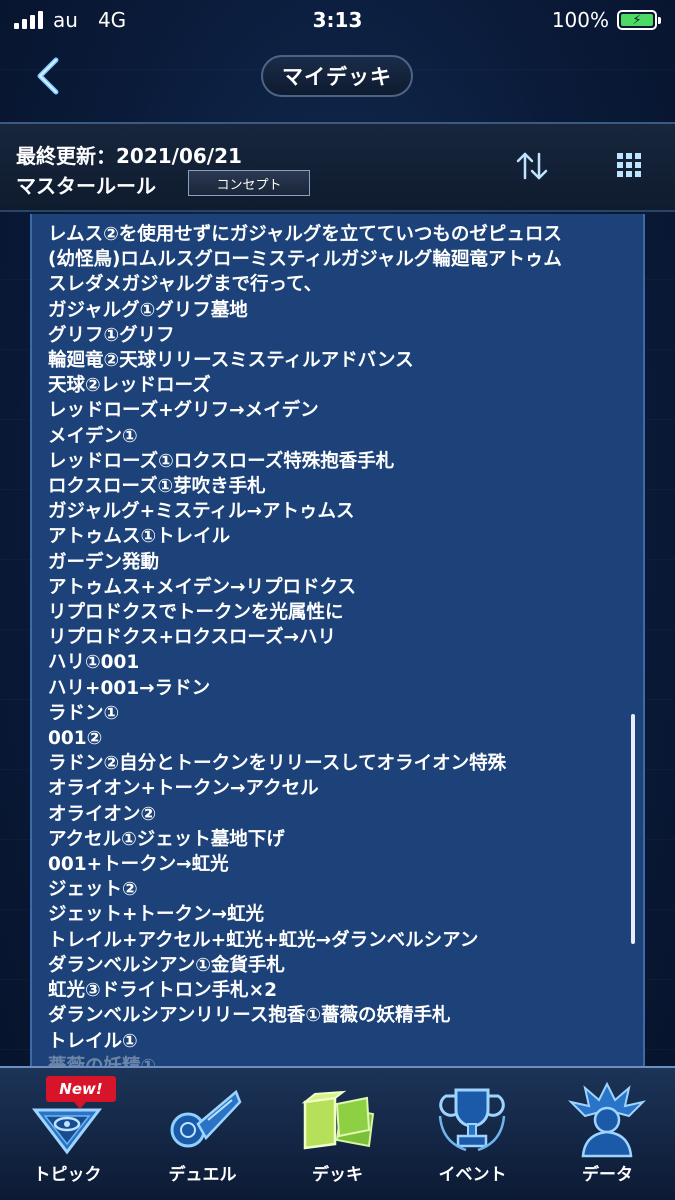  What do you see at coordinates (163, 991) in the screenshot?
I see `concept-line: 虹光③ドライトロン手札×2` at bounding box center [163, 991].